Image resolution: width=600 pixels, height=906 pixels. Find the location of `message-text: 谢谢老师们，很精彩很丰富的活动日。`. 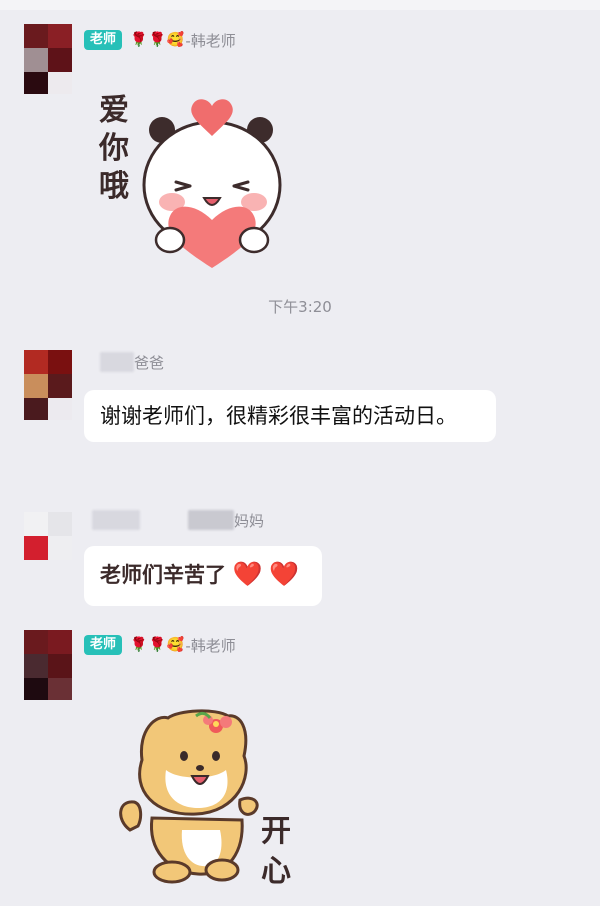

message-text: 谢谢老师们，很精彩很丰富的活动日。 is located at coordinates (278, 416).